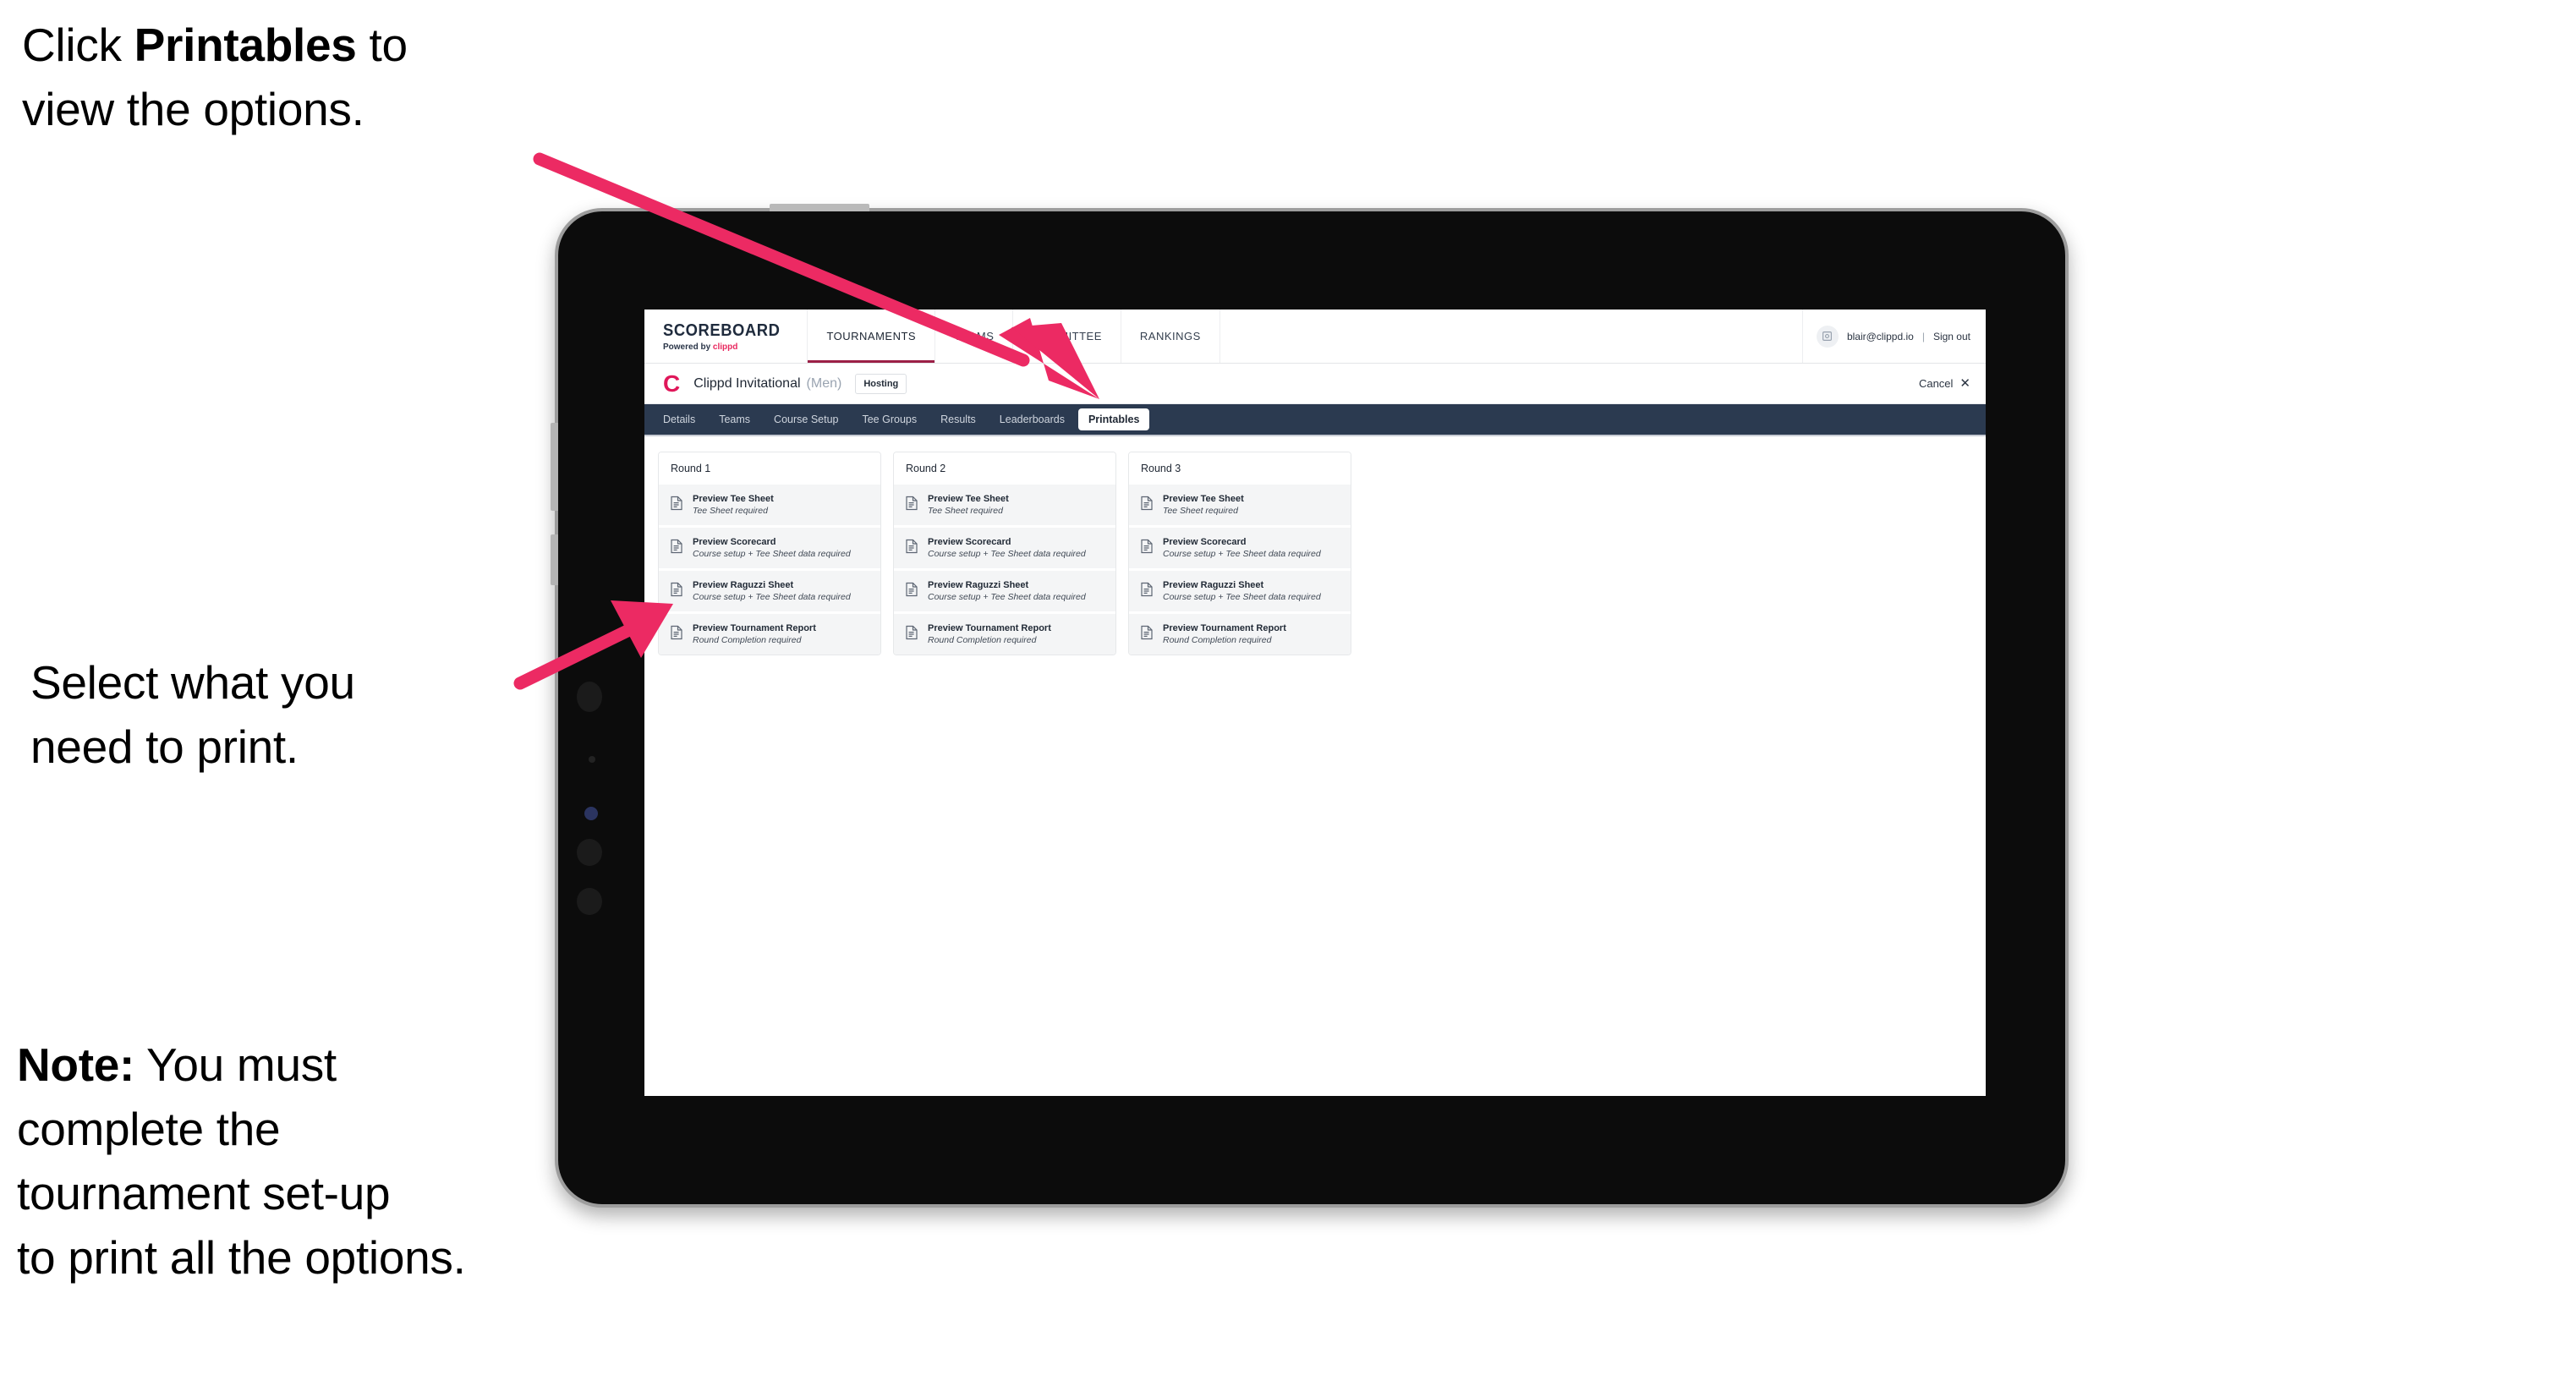  I want to click on cancel-button: Cancel ✕, so click(1944, 383).